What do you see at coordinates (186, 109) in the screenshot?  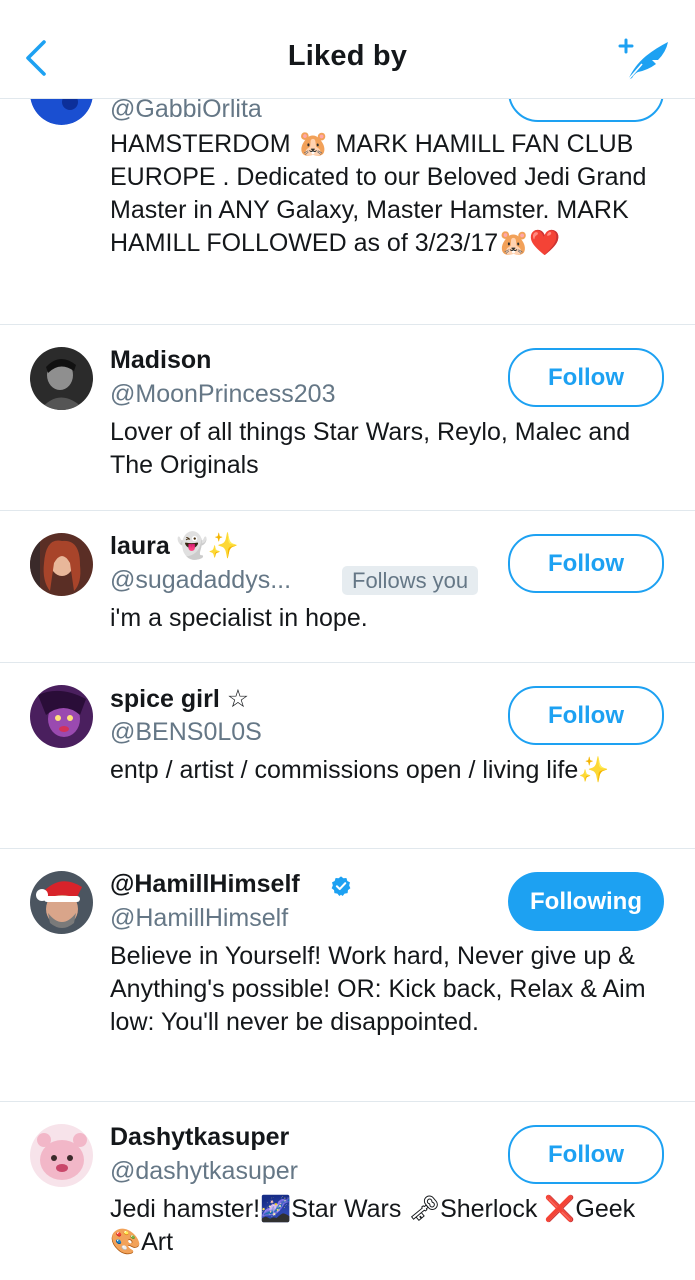 I see `user-handle: @GabbiOrlita` at bounding box center [186, 109].